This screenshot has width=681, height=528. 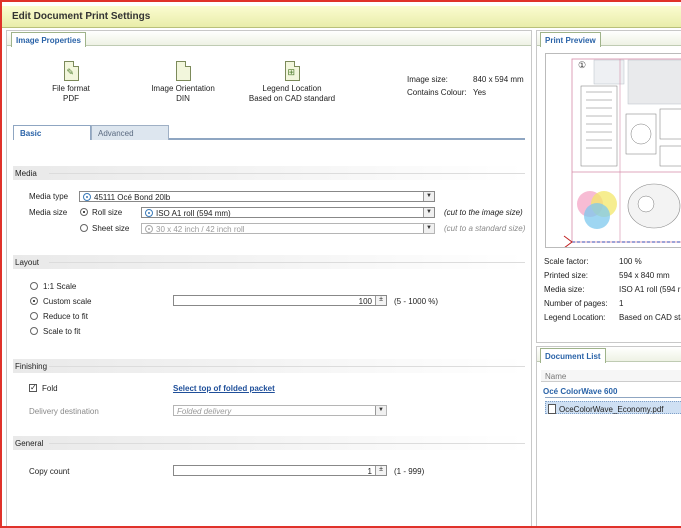 I want to click on file-format-label: File format, so click(x=71, y=88).